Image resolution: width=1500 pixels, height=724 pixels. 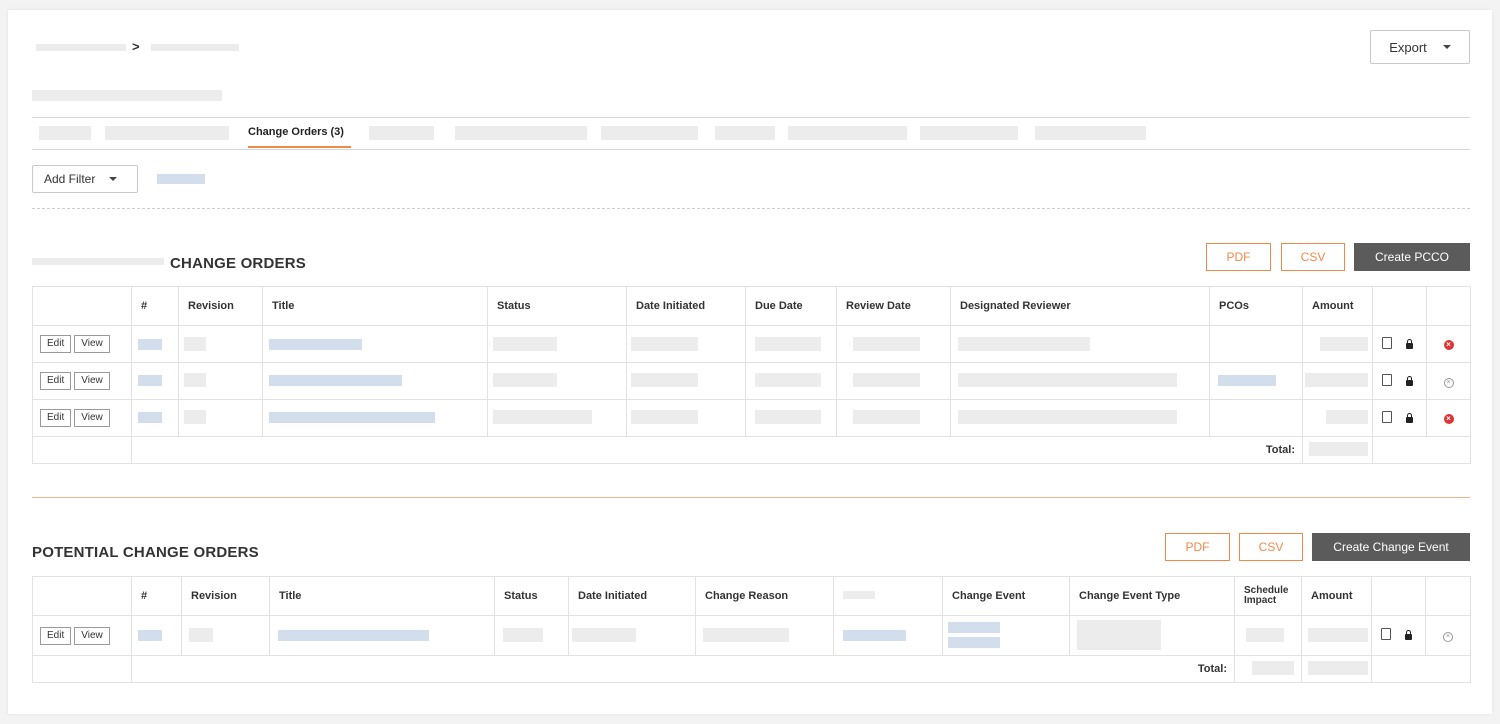 I want to click on column-header-hidden, so click(x=888, y=596).